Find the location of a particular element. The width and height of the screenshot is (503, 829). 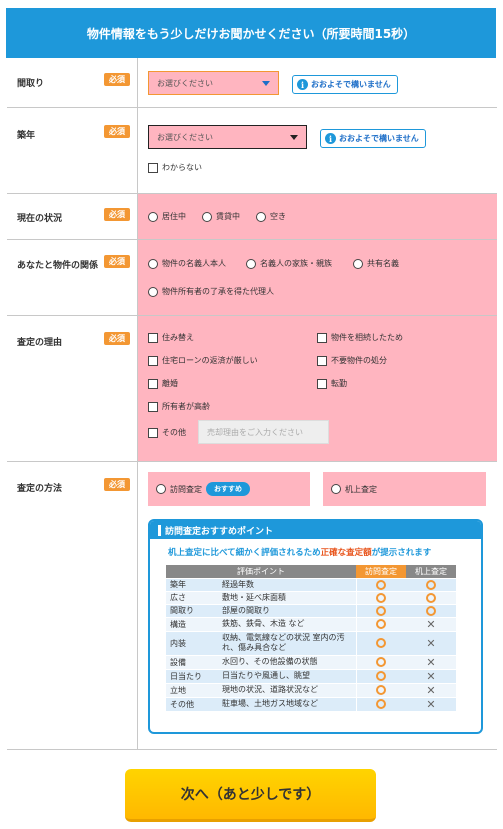

row-status: 現在の状況 必須 居住中 賃貸中 空き is located at coordinates (252, 217).